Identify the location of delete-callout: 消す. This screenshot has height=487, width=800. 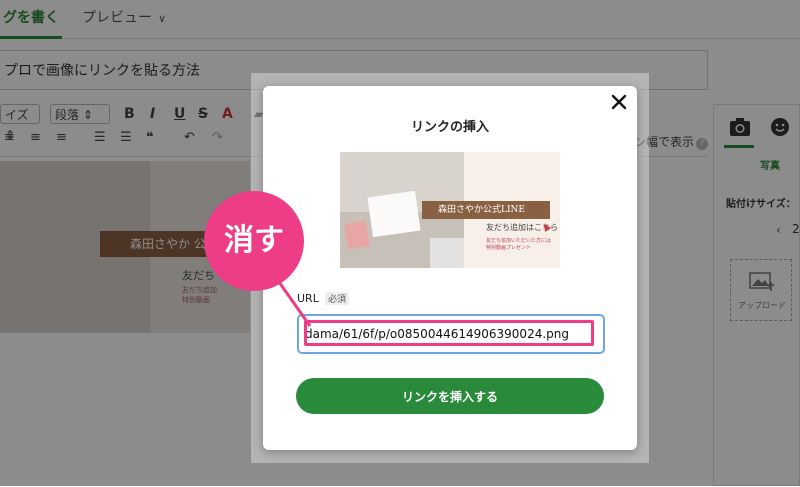
(254, 241).